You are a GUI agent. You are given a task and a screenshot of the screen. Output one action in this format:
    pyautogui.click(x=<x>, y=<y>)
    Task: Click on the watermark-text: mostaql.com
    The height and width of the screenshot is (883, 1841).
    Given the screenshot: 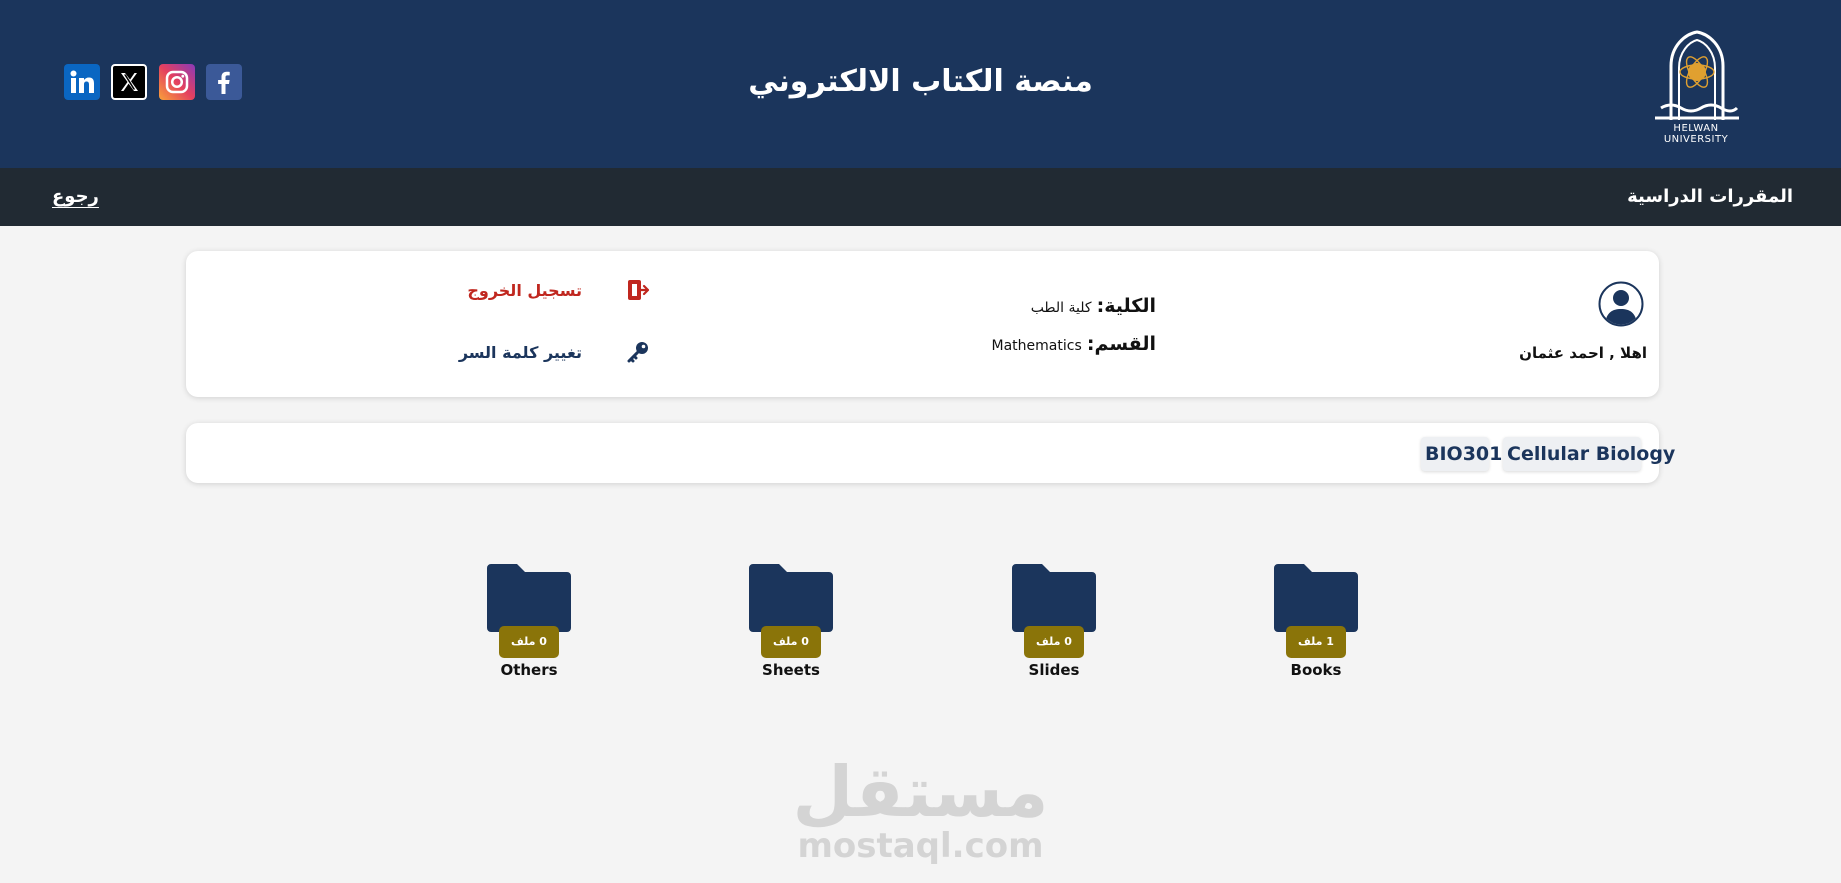 What is the action you would take?
    pyautogui.click(x=920, y=846)
    